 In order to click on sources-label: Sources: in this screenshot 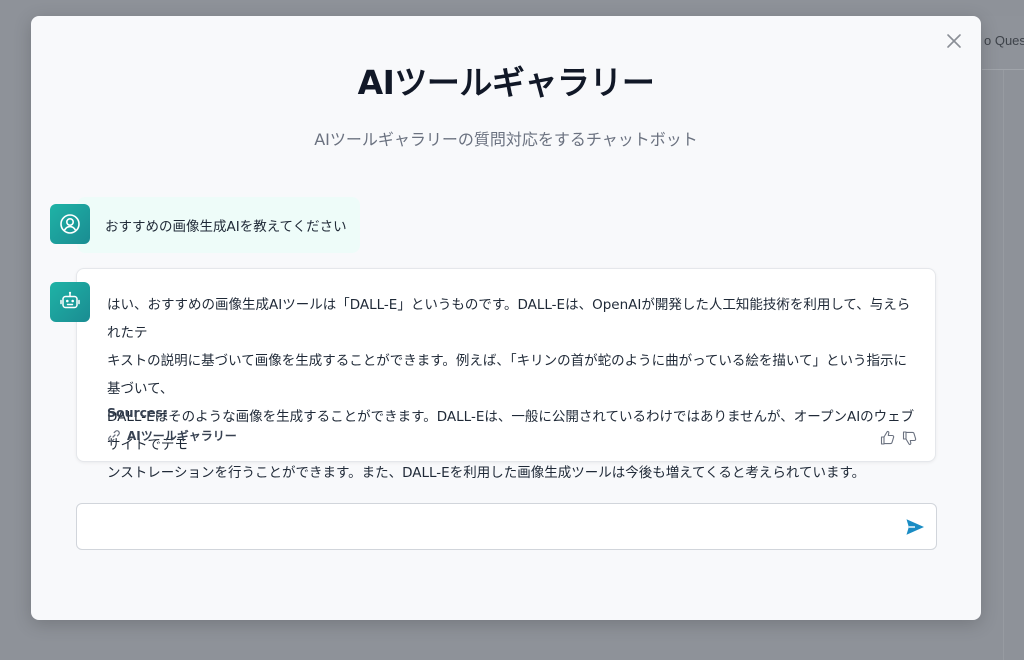, I will do `click(137, 412)`.